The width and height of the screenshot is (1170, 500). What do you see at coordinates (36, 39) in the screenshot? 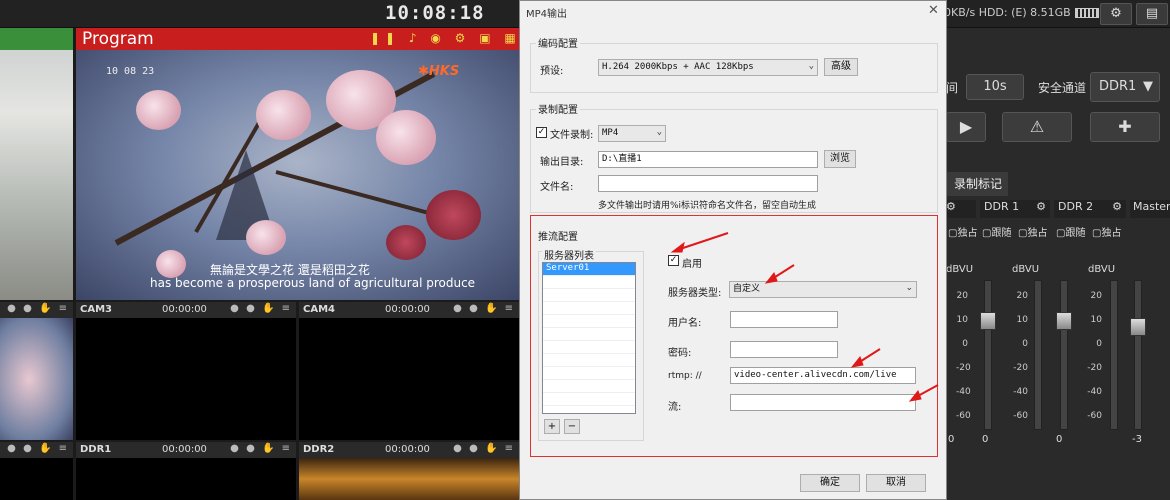
I see `preview-header` at bounding box center [36, 39].